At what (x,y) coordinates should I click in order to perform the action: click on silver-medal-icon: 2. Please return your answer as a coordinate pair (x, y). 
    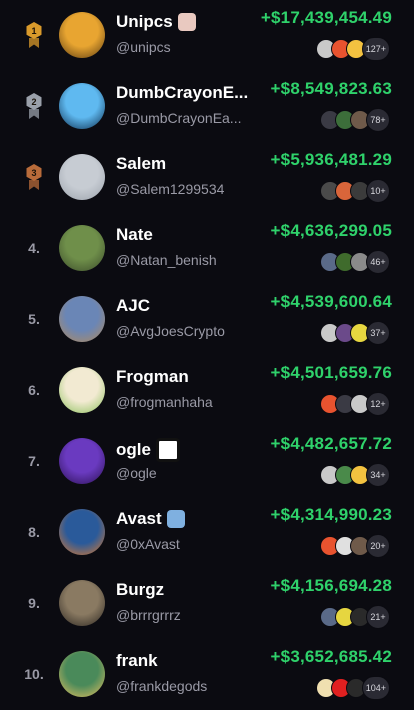
    Looking at the image, I should click on (34, 106).